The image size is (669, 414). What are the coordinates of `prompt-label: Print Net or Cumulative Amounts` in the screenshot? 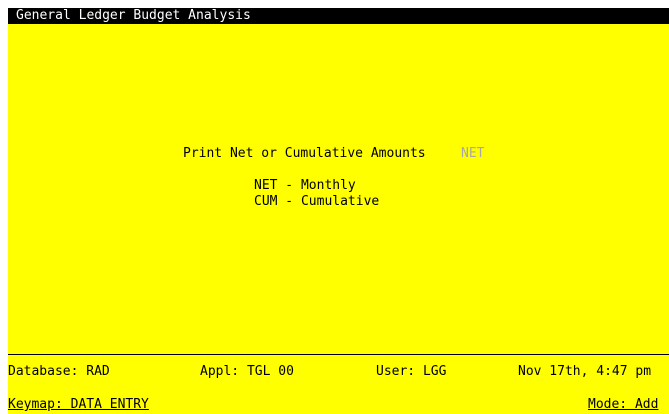 It's located at (304, 153).